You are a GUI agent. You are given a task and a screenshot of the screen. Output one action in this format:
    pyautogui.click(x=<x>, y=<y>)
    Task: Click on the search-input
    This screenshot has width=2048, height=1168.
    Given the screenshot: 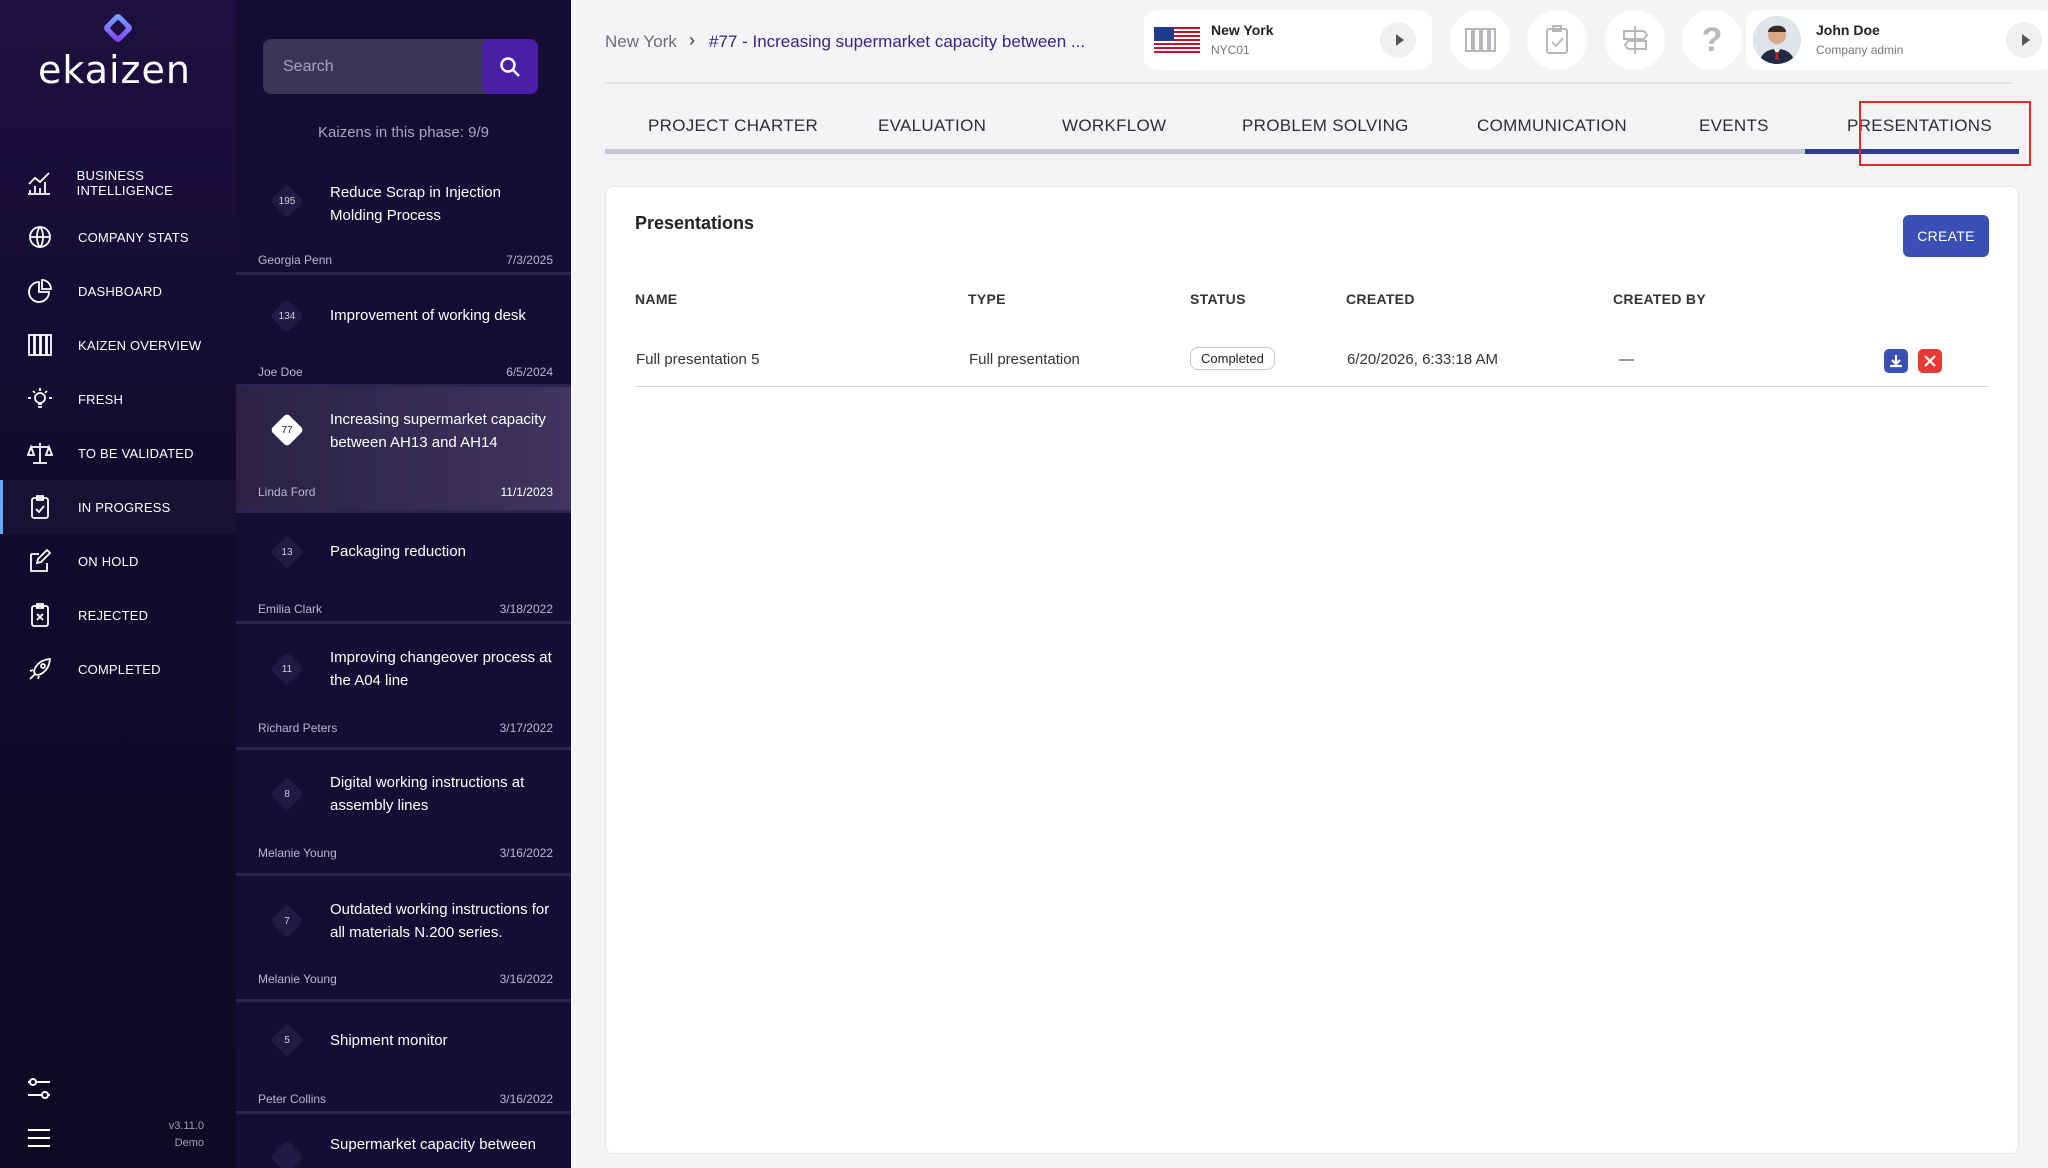 What is the action you would take?
    pyautogui.click(x=374, y=66)
    